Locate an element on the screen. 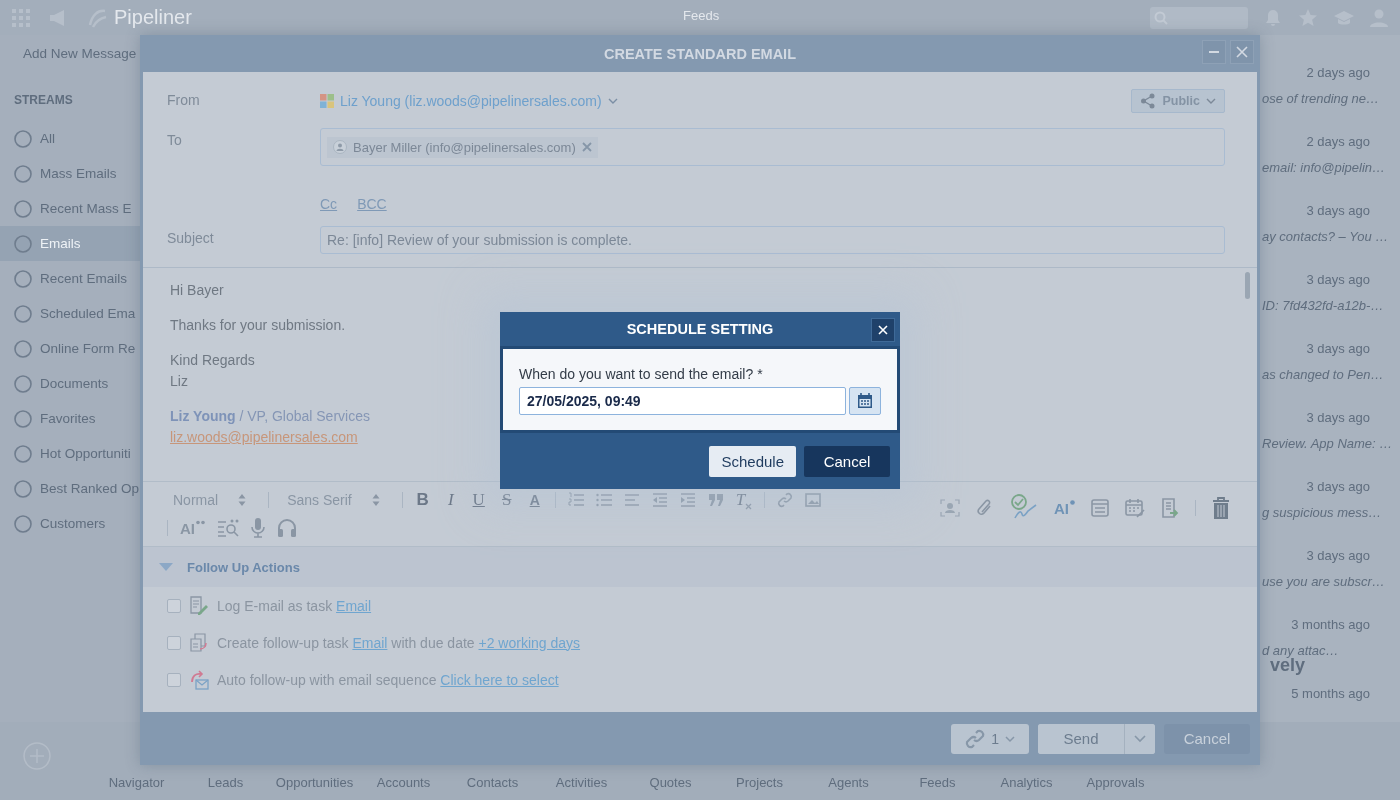 The image size is (1400, 800). nav-item: Projects is located at coordinates (759, 782).